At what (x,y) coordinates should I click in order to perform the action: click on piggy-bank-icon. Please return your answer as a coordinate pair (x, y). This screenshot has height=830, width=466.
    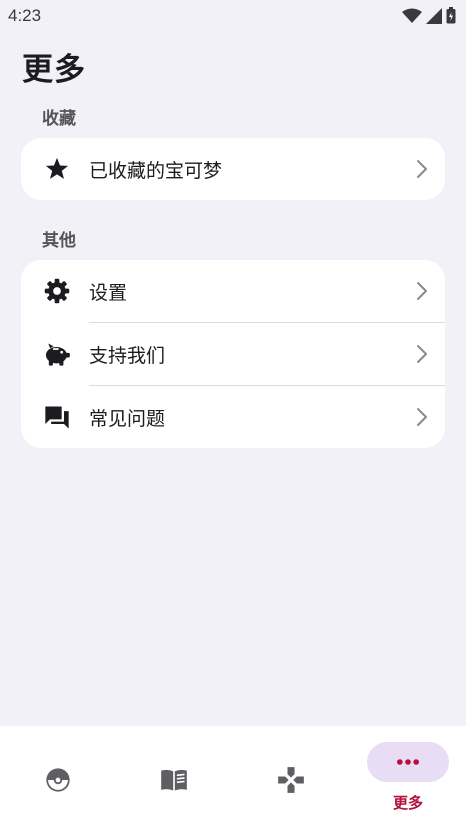
    Looking at the image, I should click on (57, 354).